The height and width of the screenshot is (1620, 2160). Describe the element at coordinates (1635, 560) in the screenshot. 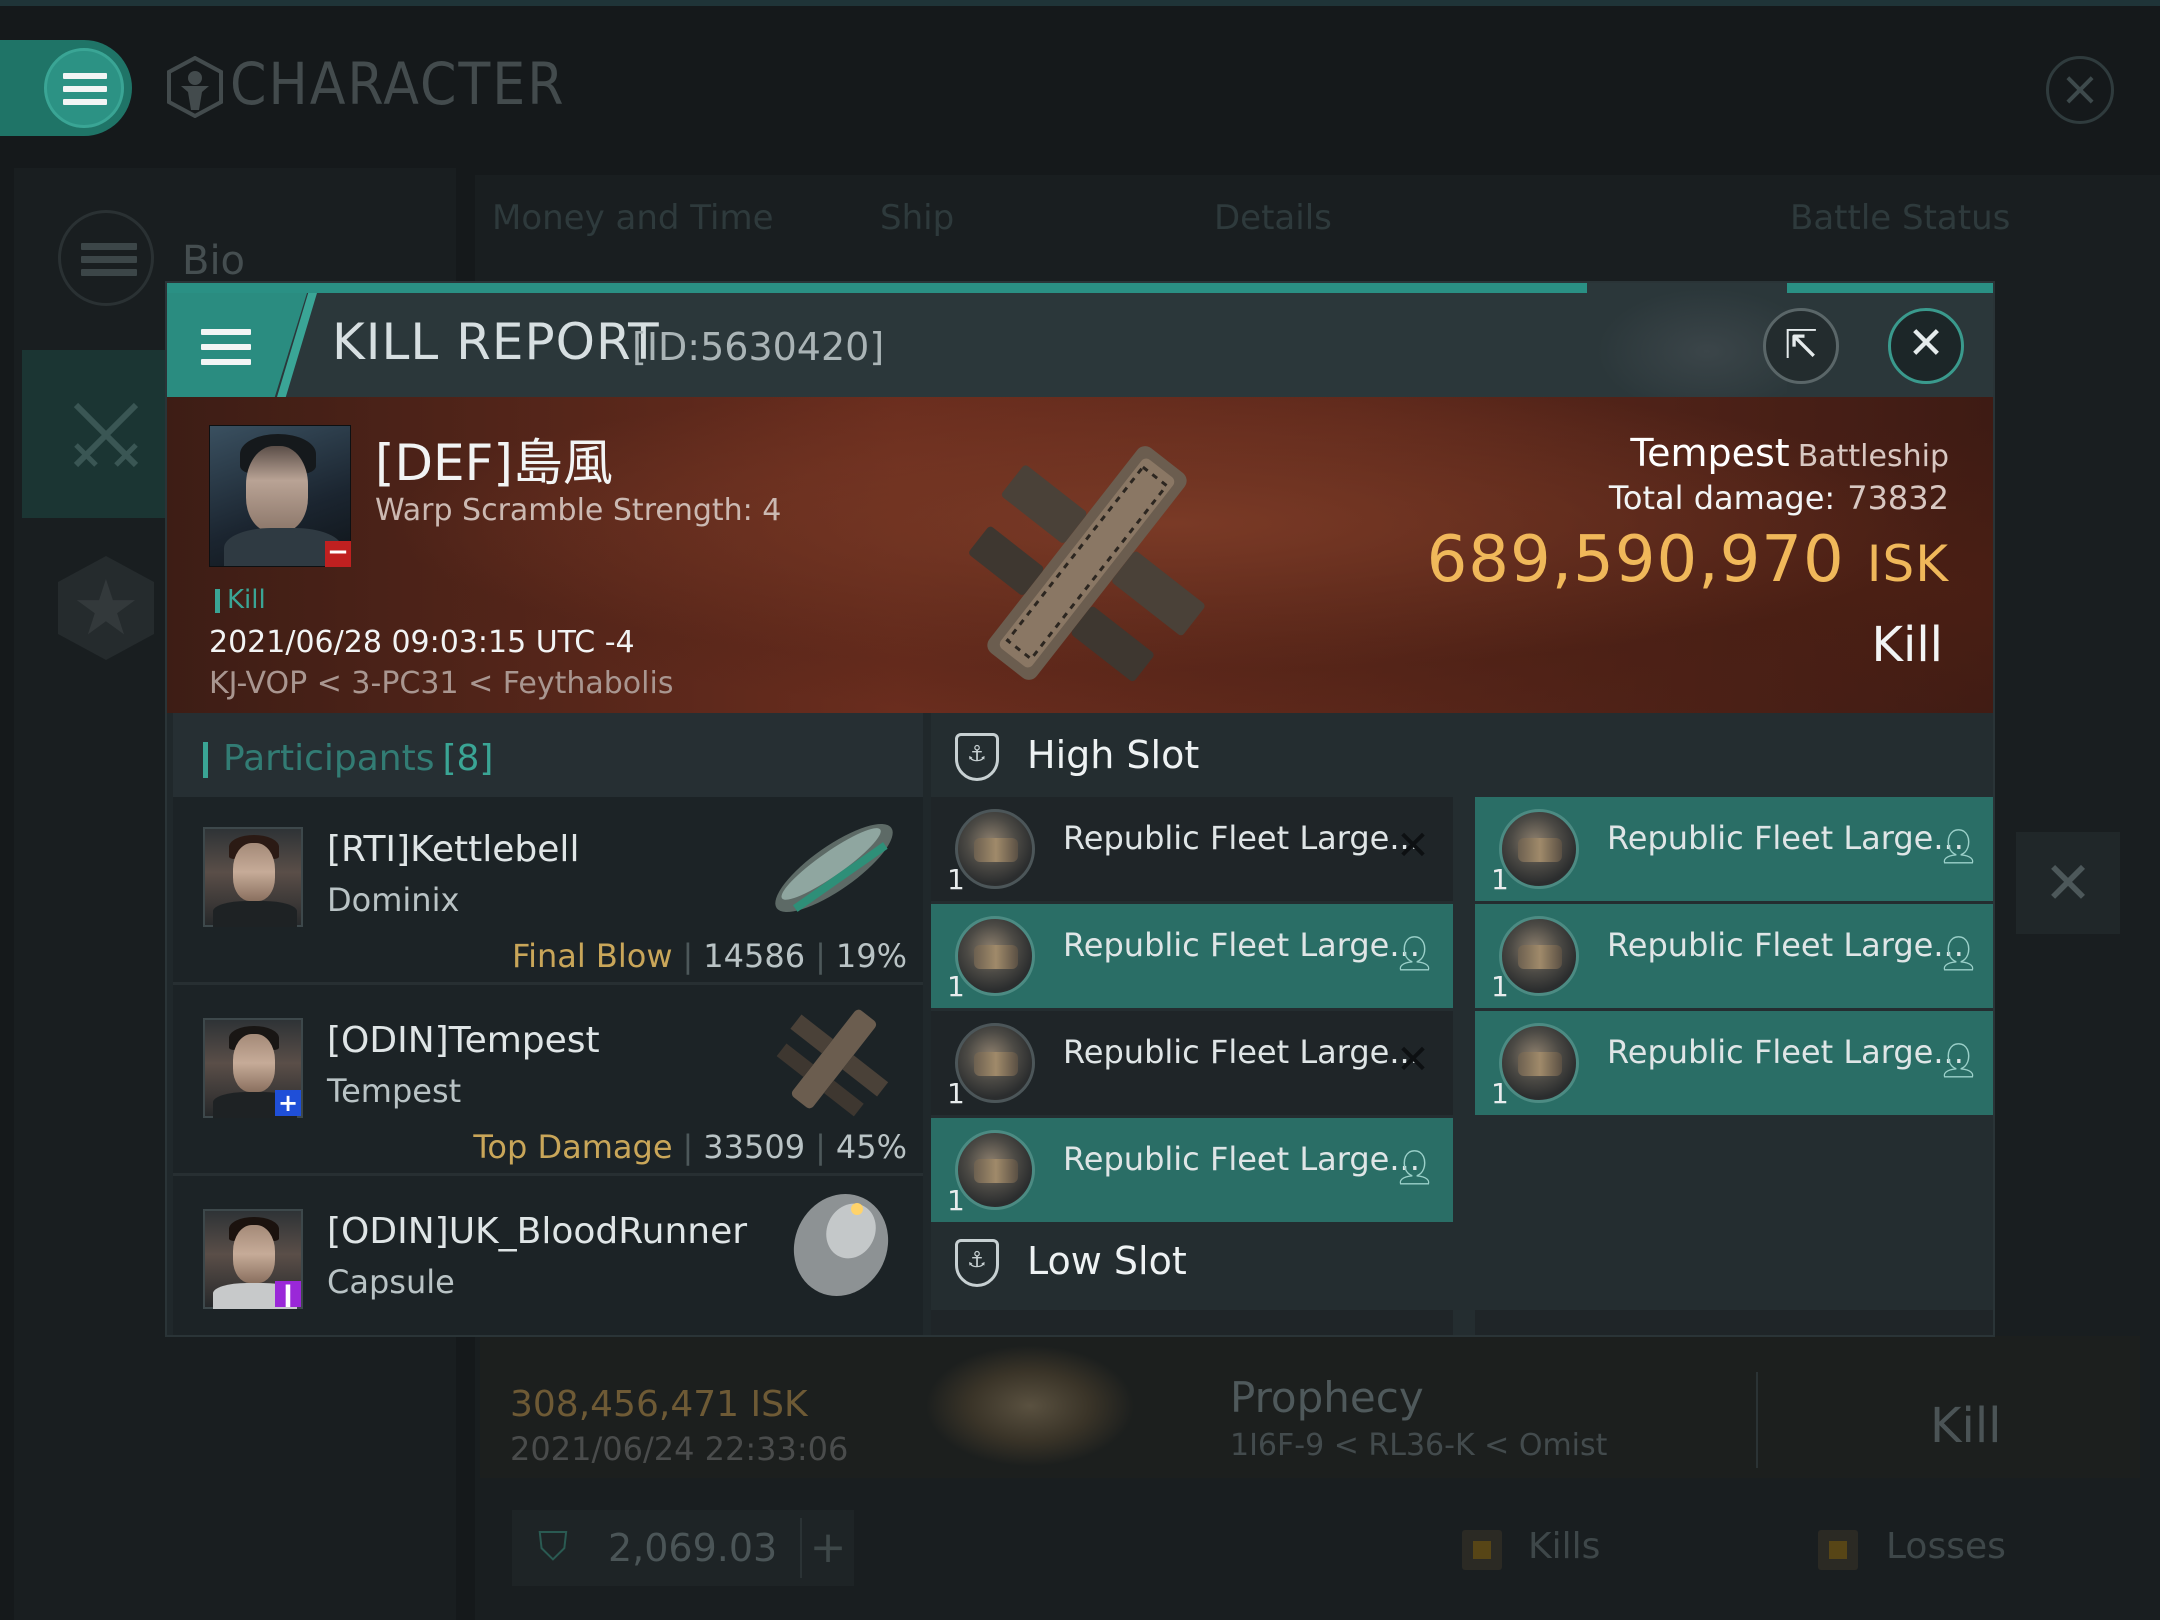

I see `isk-amount: 689,590,970` at that location.